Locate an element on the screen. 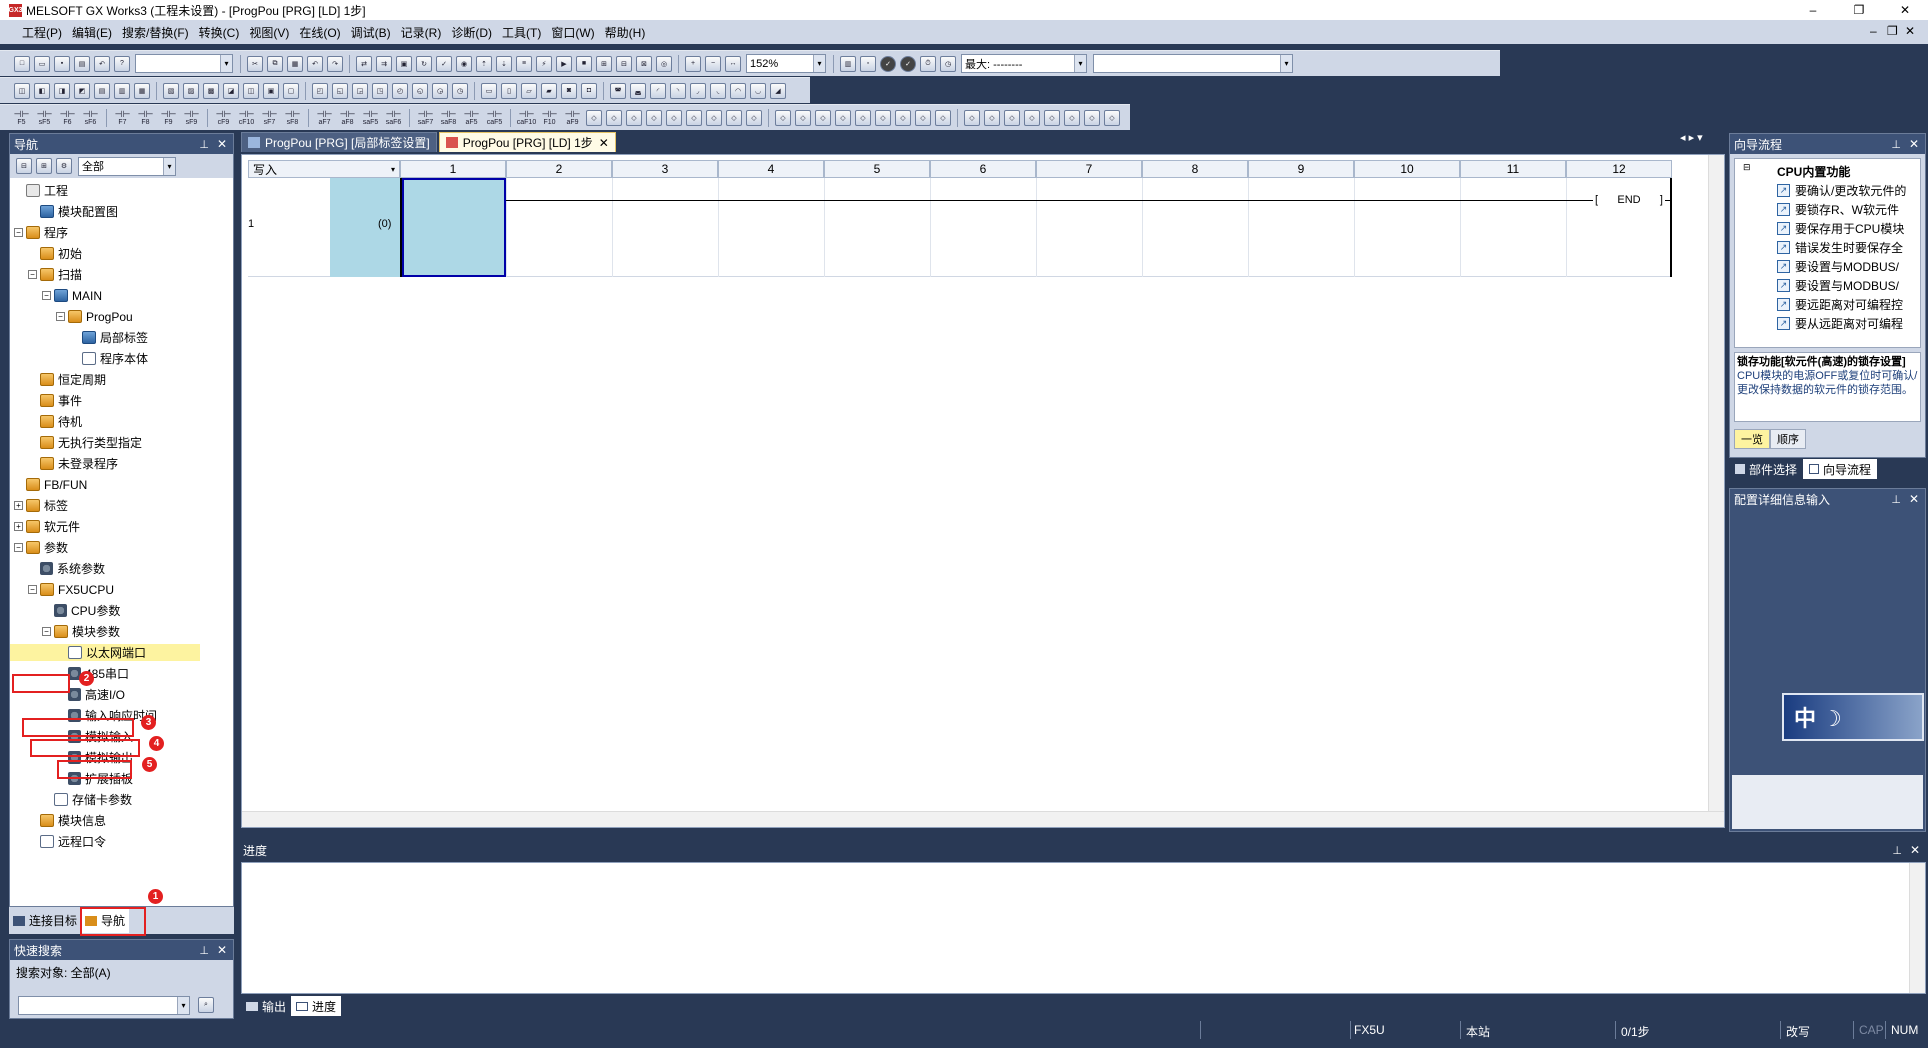 The width and height of the screenshot is (1928, 1048). read-plc-icon: ⇣ is located at coordinates (504, 63).